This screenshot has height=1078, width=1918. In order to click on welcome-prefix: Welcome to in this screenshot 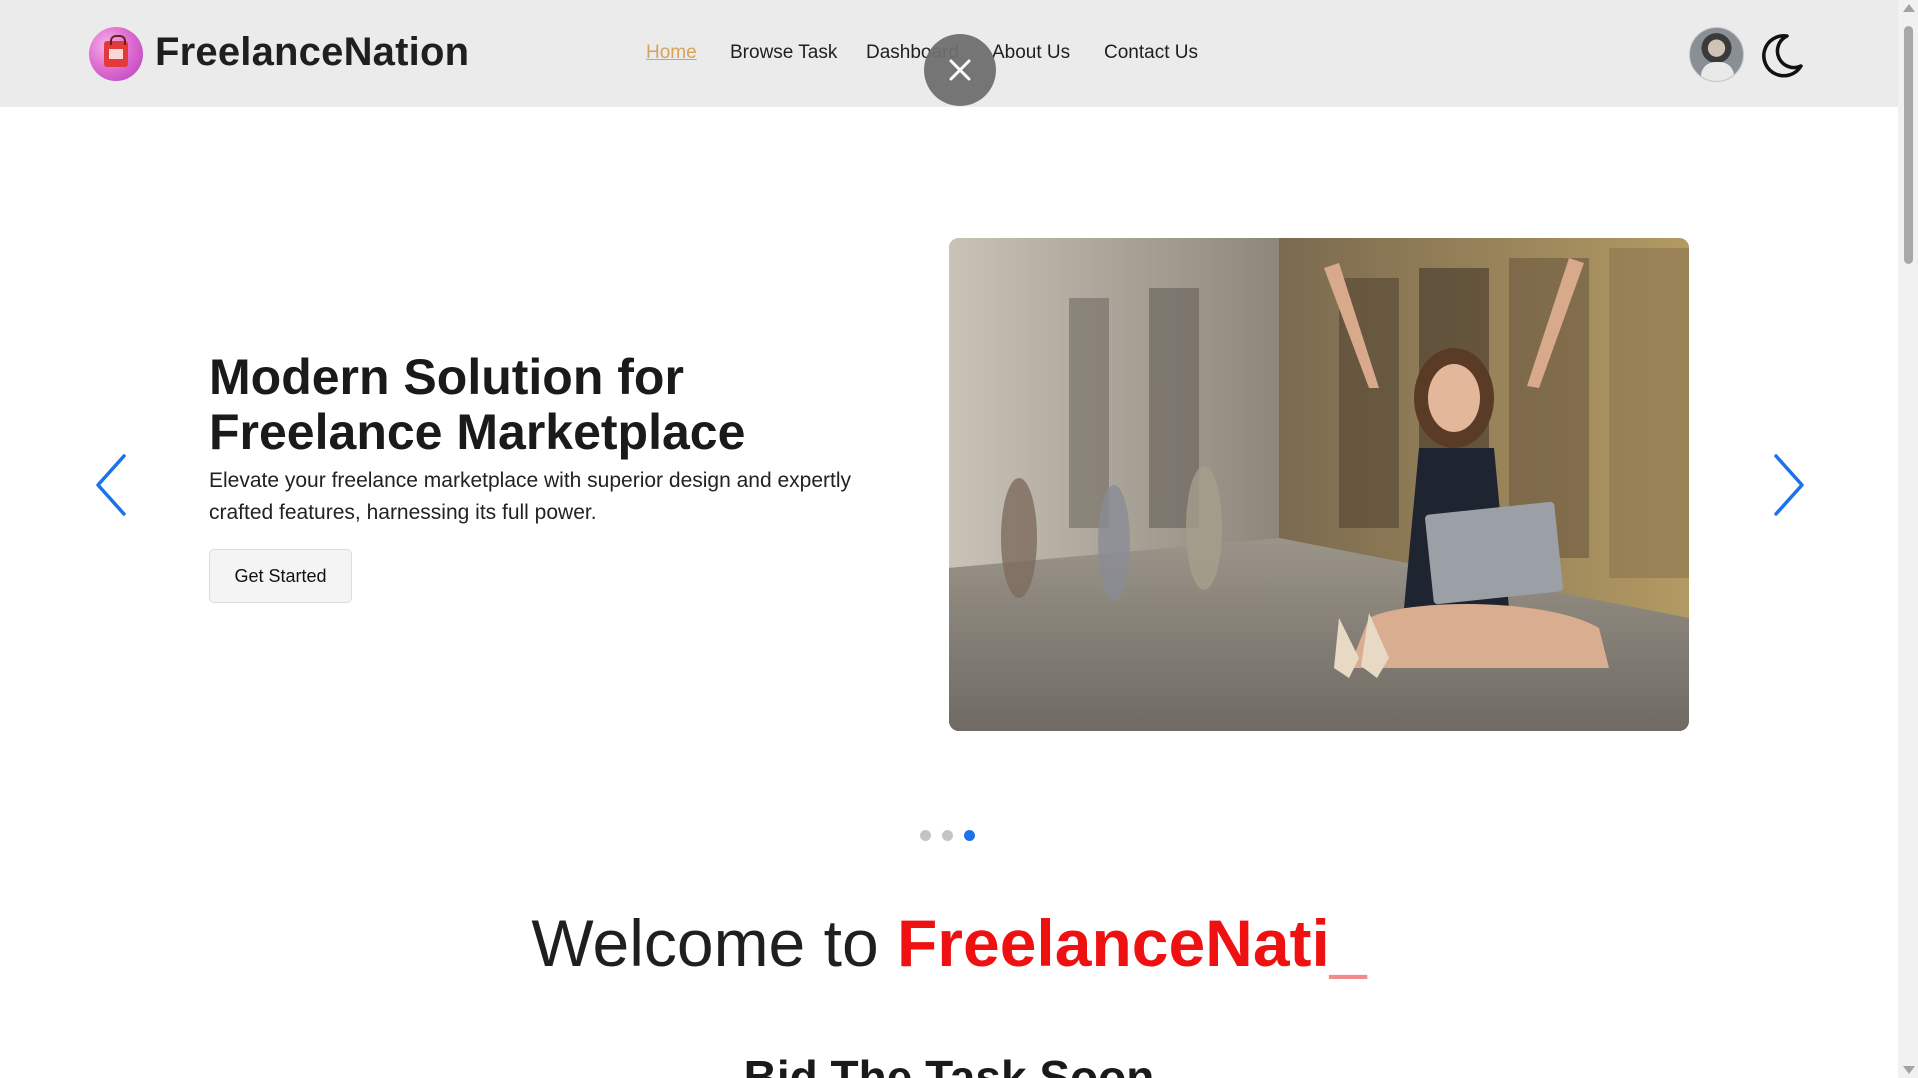, I will do `click(714, 943)`.